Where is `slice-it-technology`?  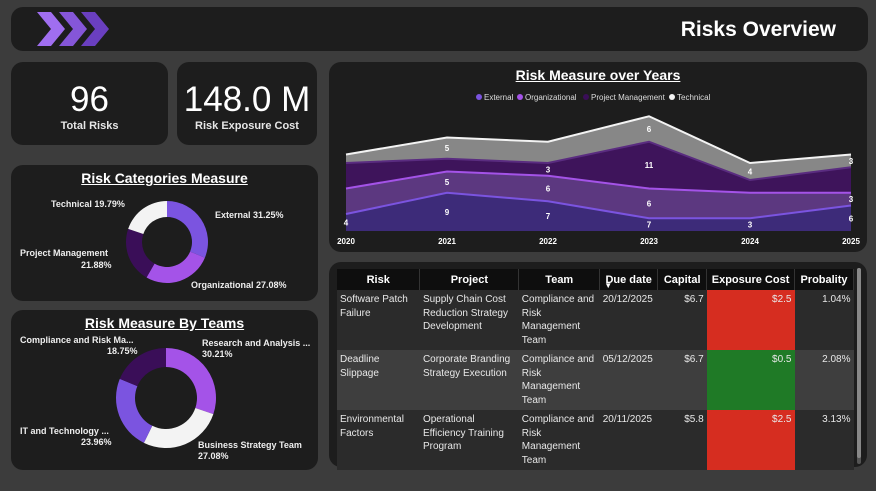 slice-it-technology is located at coordinates (134, 410).